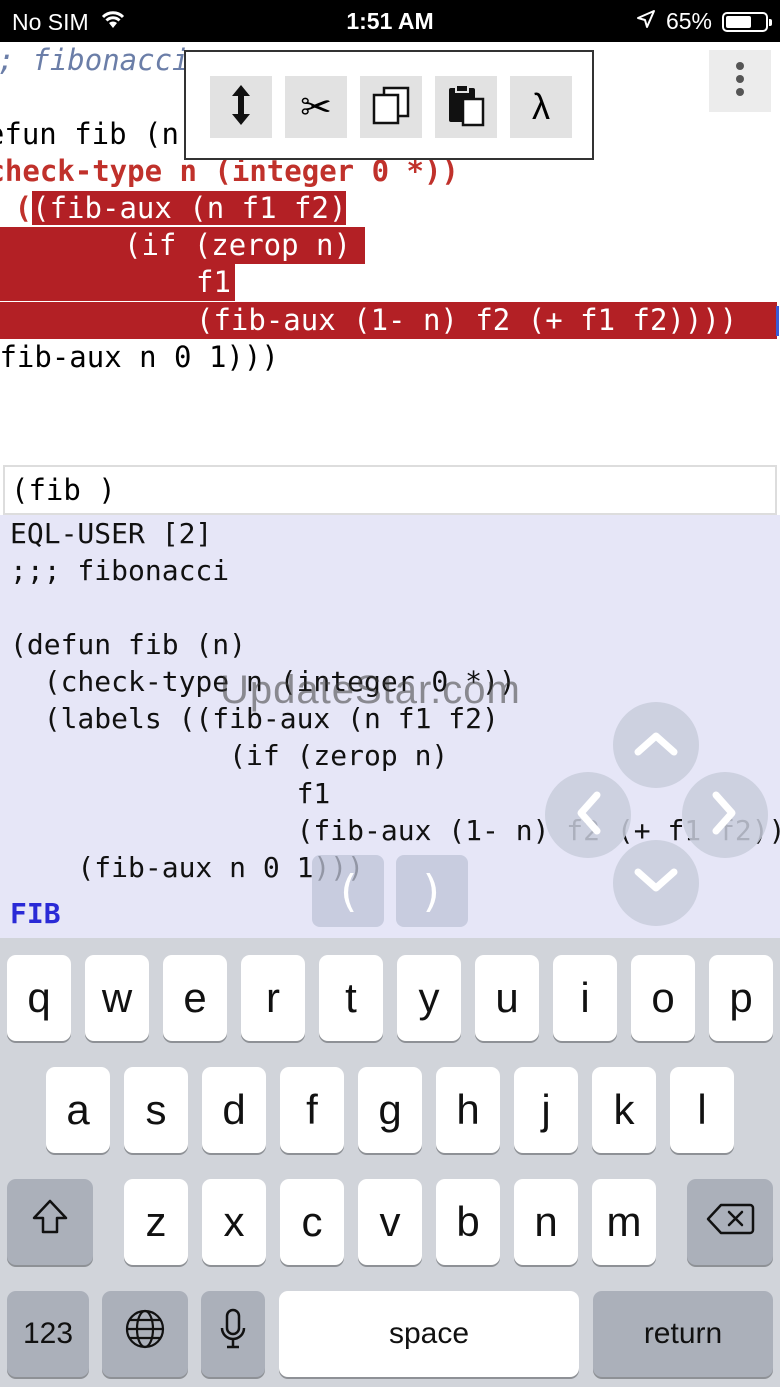 The image size is (780, 1387). I want to click on repl-line: (fib-aux n 0 1))), so click(187, 867).